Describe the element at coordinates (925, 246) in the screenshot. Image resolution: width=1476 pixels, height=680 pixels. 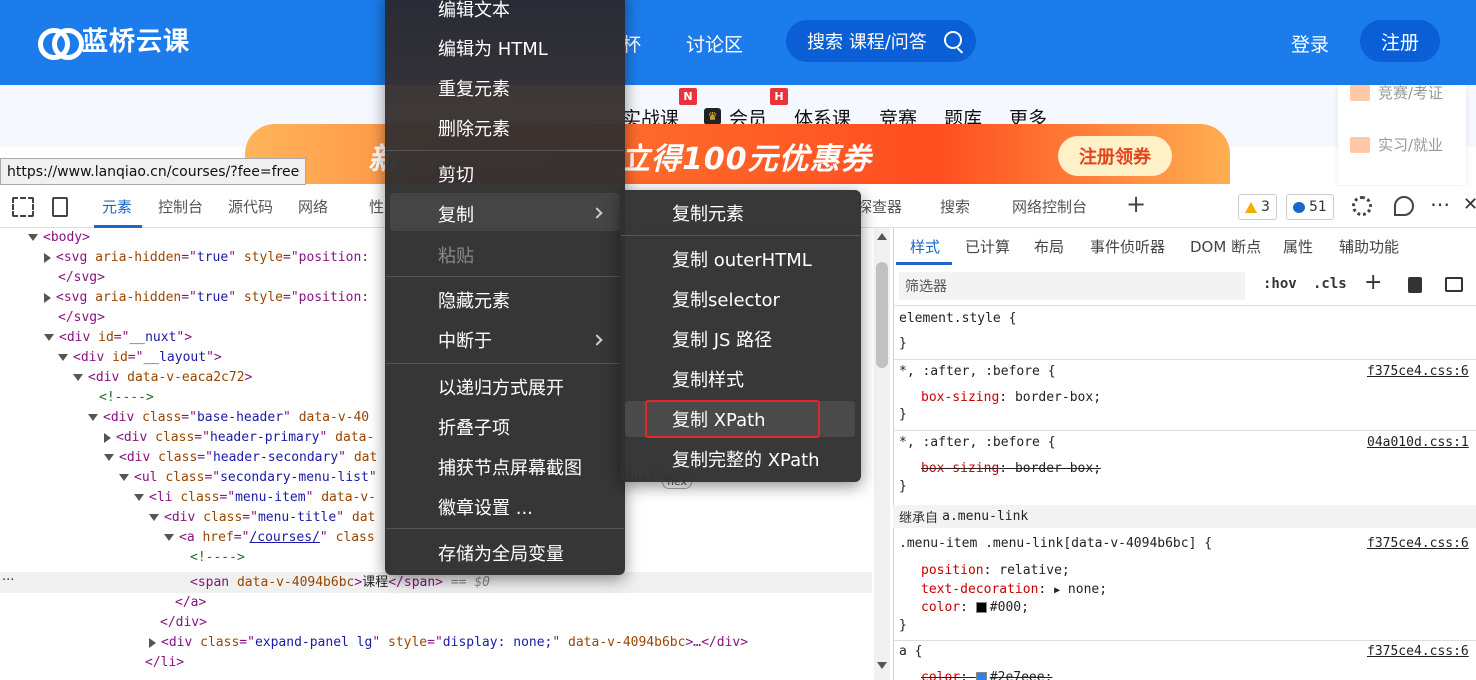
I see `tab-styles: 样式` at that location.